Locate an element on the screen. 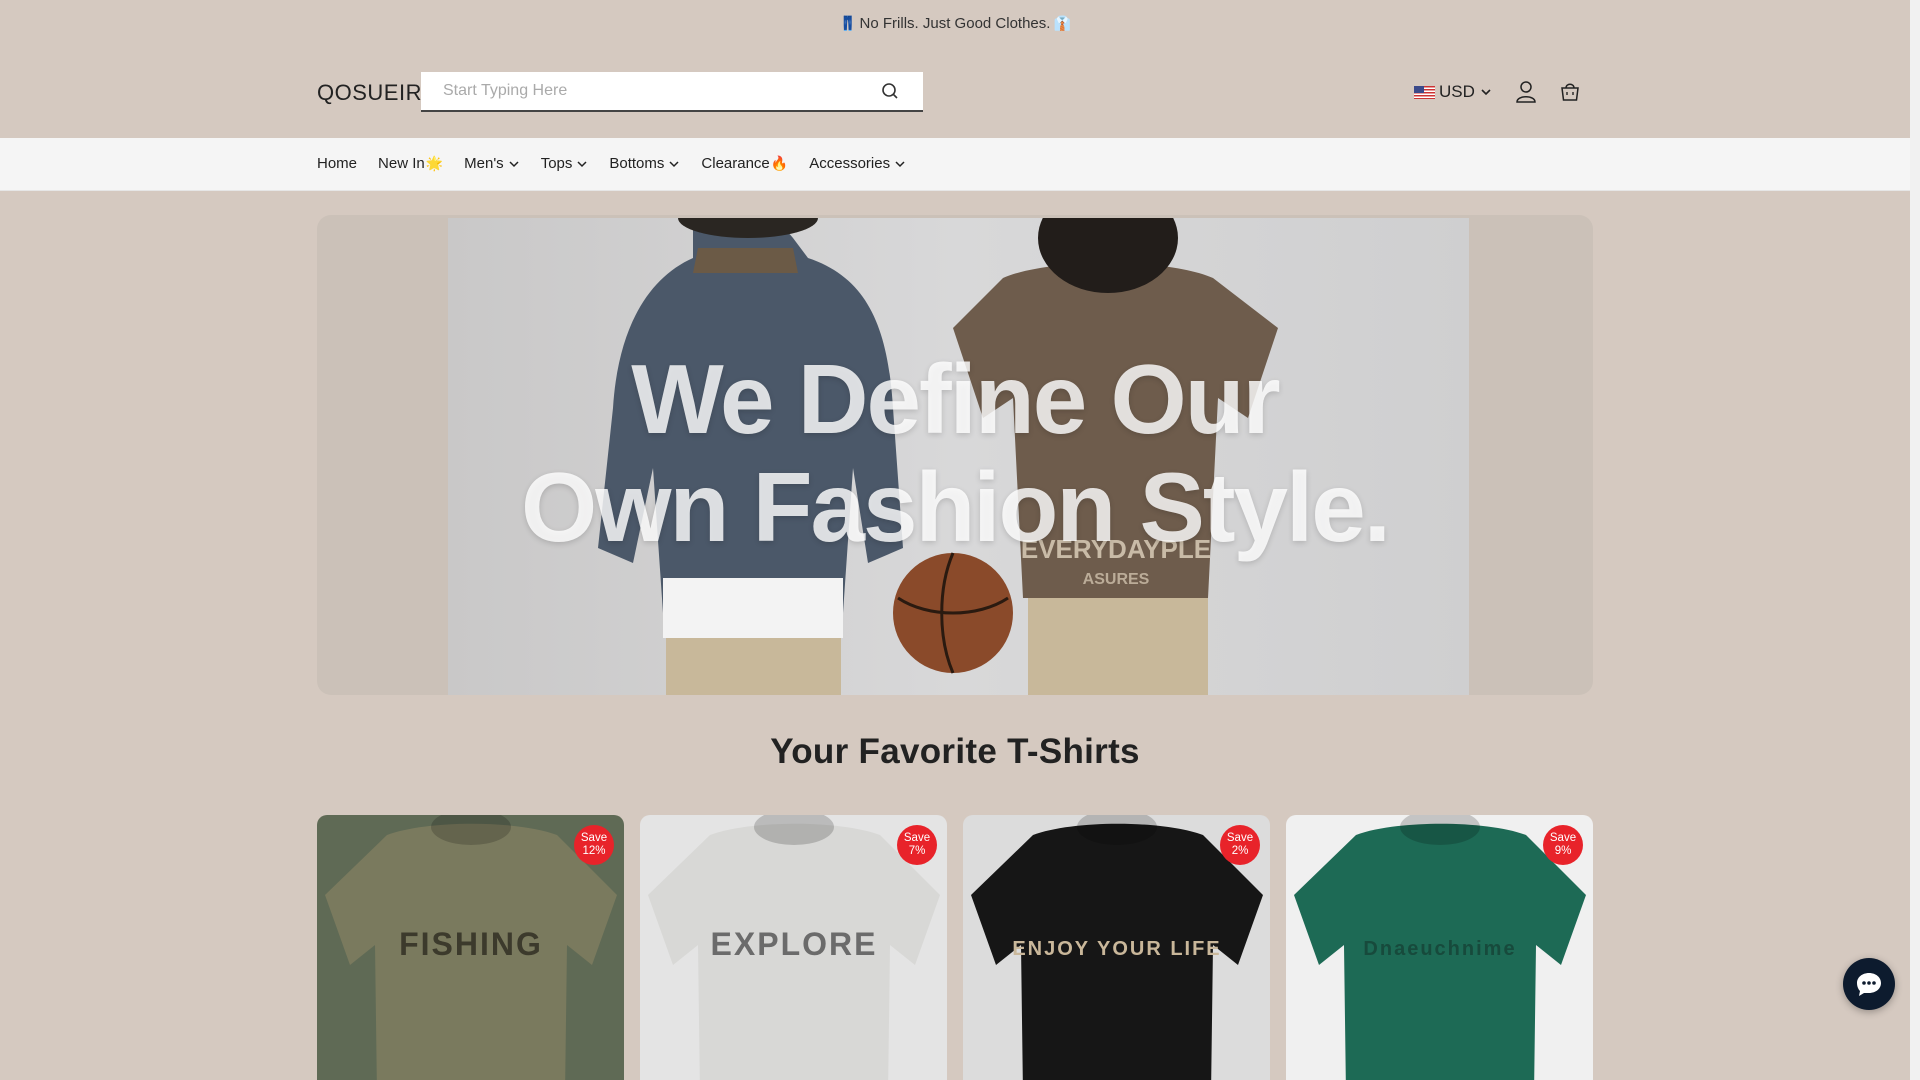  nav-item-label: Clearance is located at coordinates (735, 163).